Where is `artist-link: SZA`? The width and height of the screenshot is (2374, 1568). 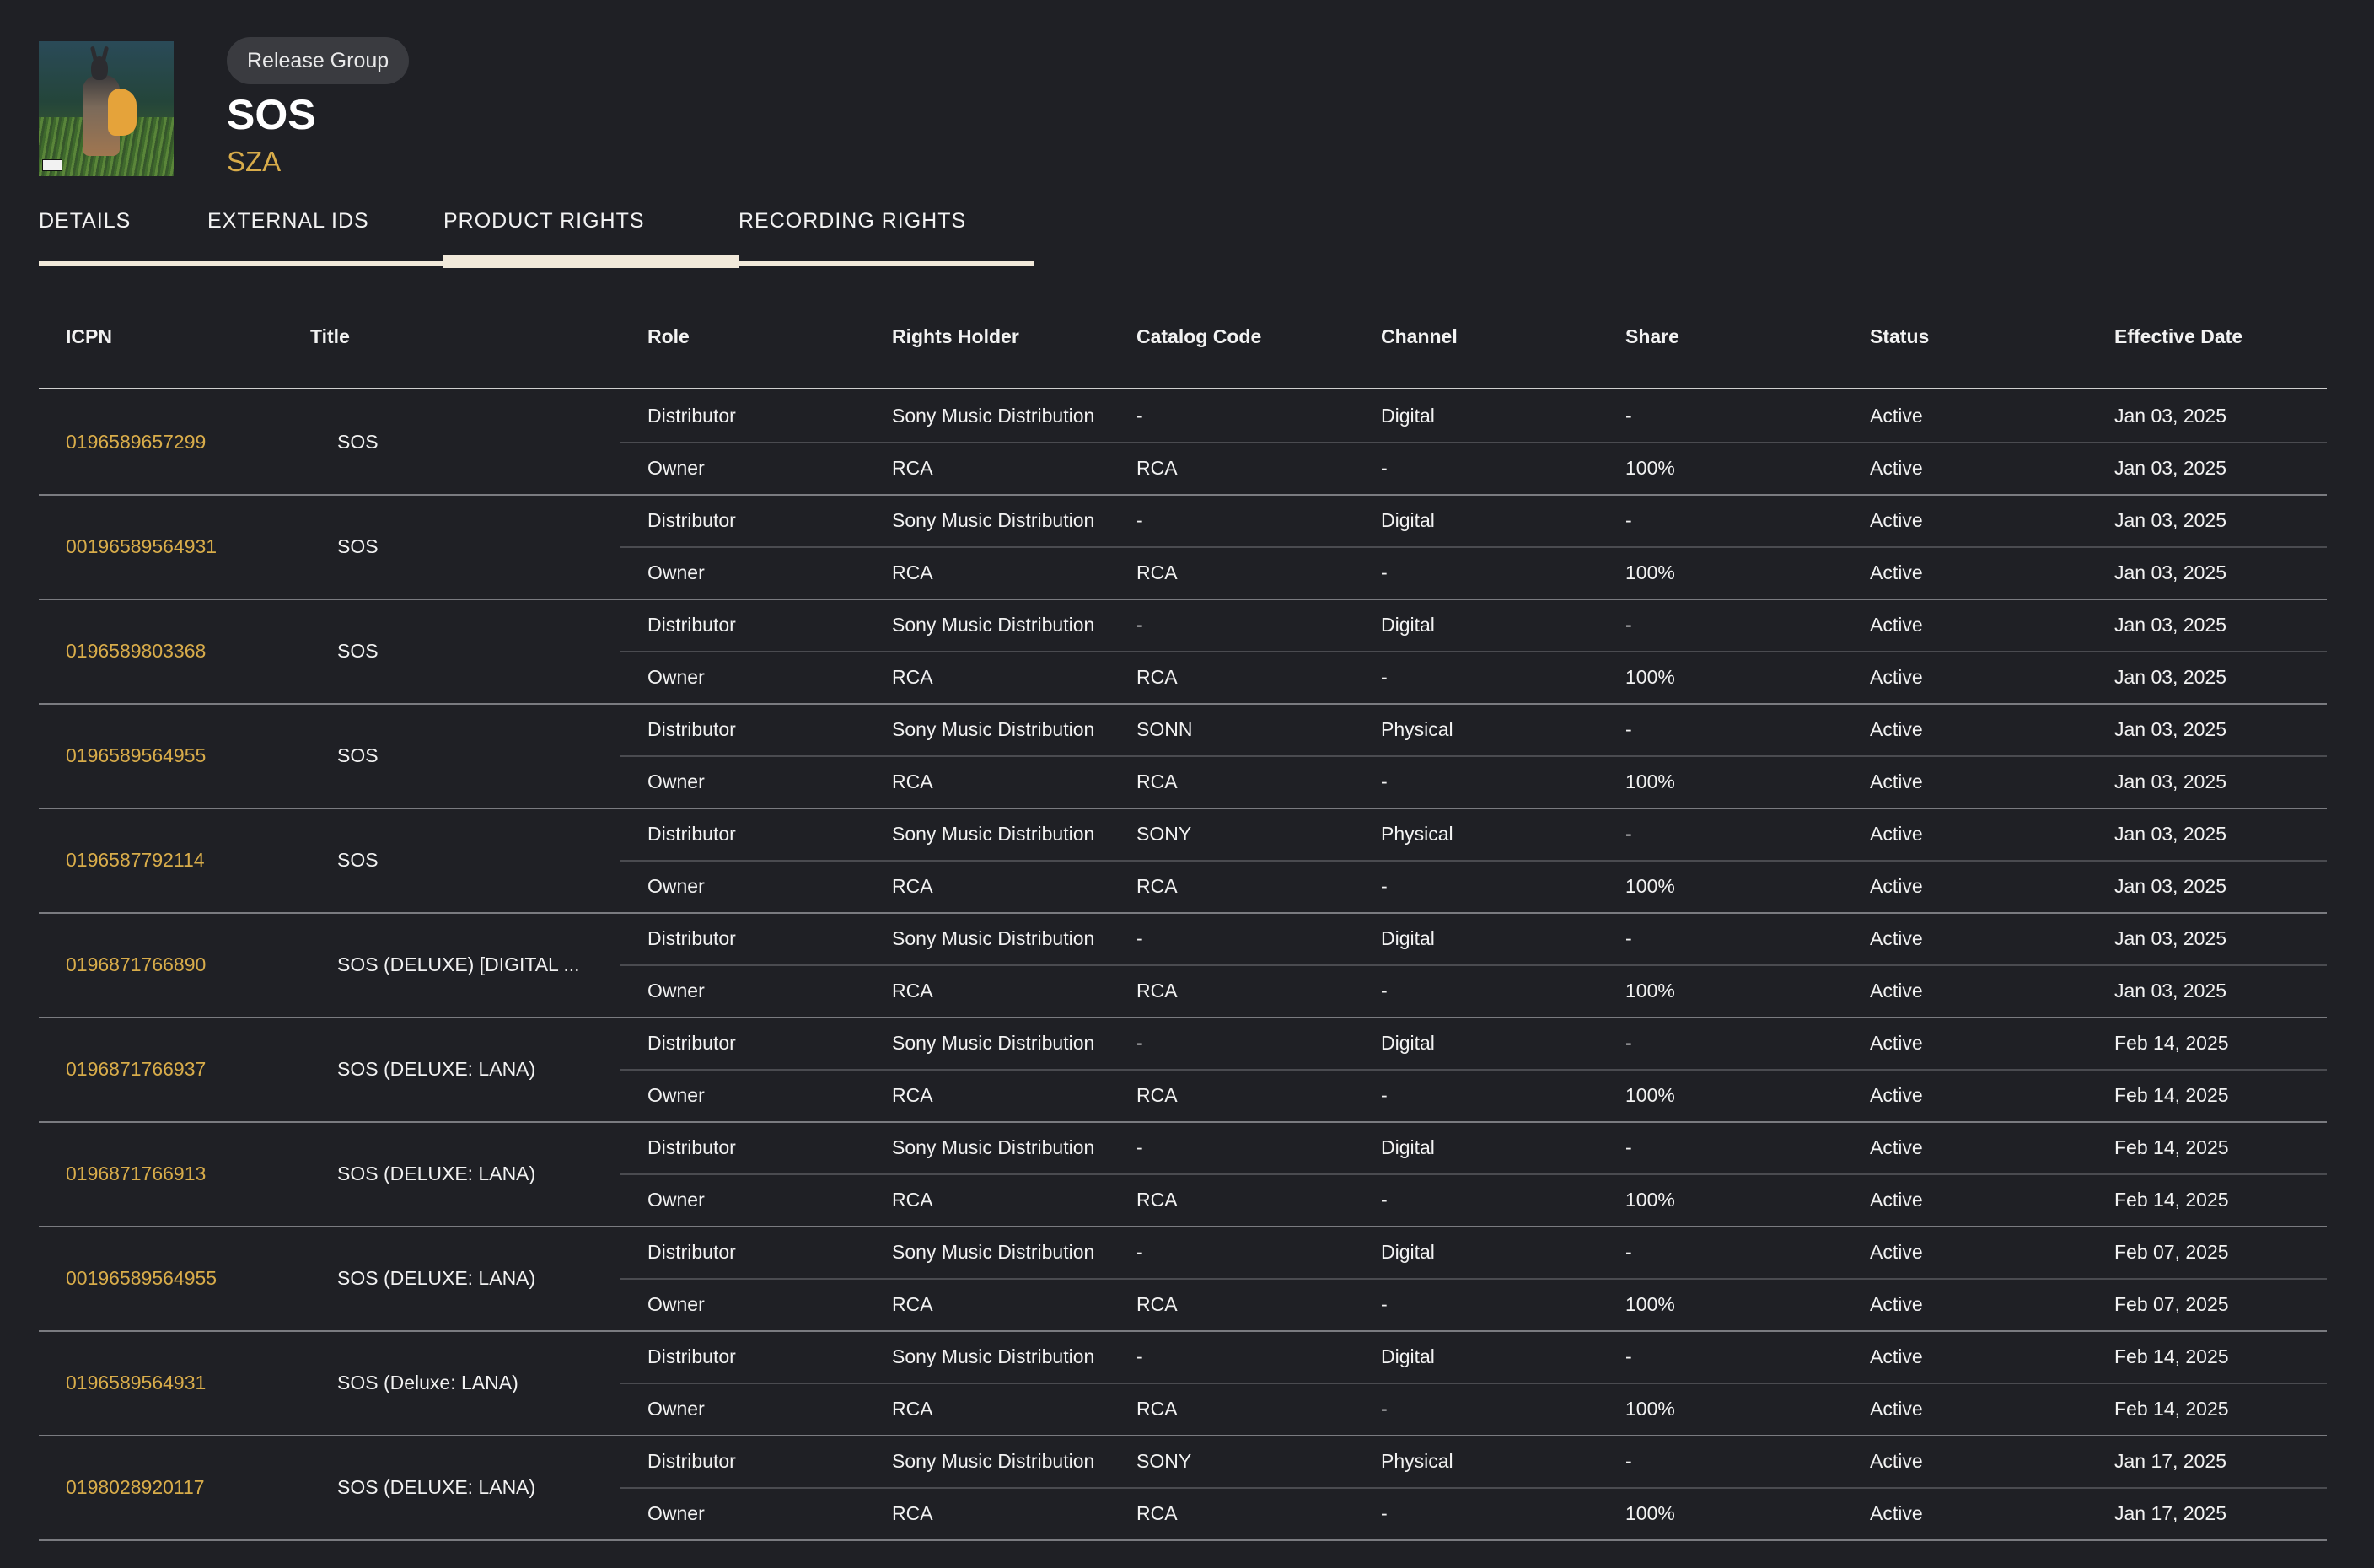 artist-link: SZA is located at coordinates (254, 161).